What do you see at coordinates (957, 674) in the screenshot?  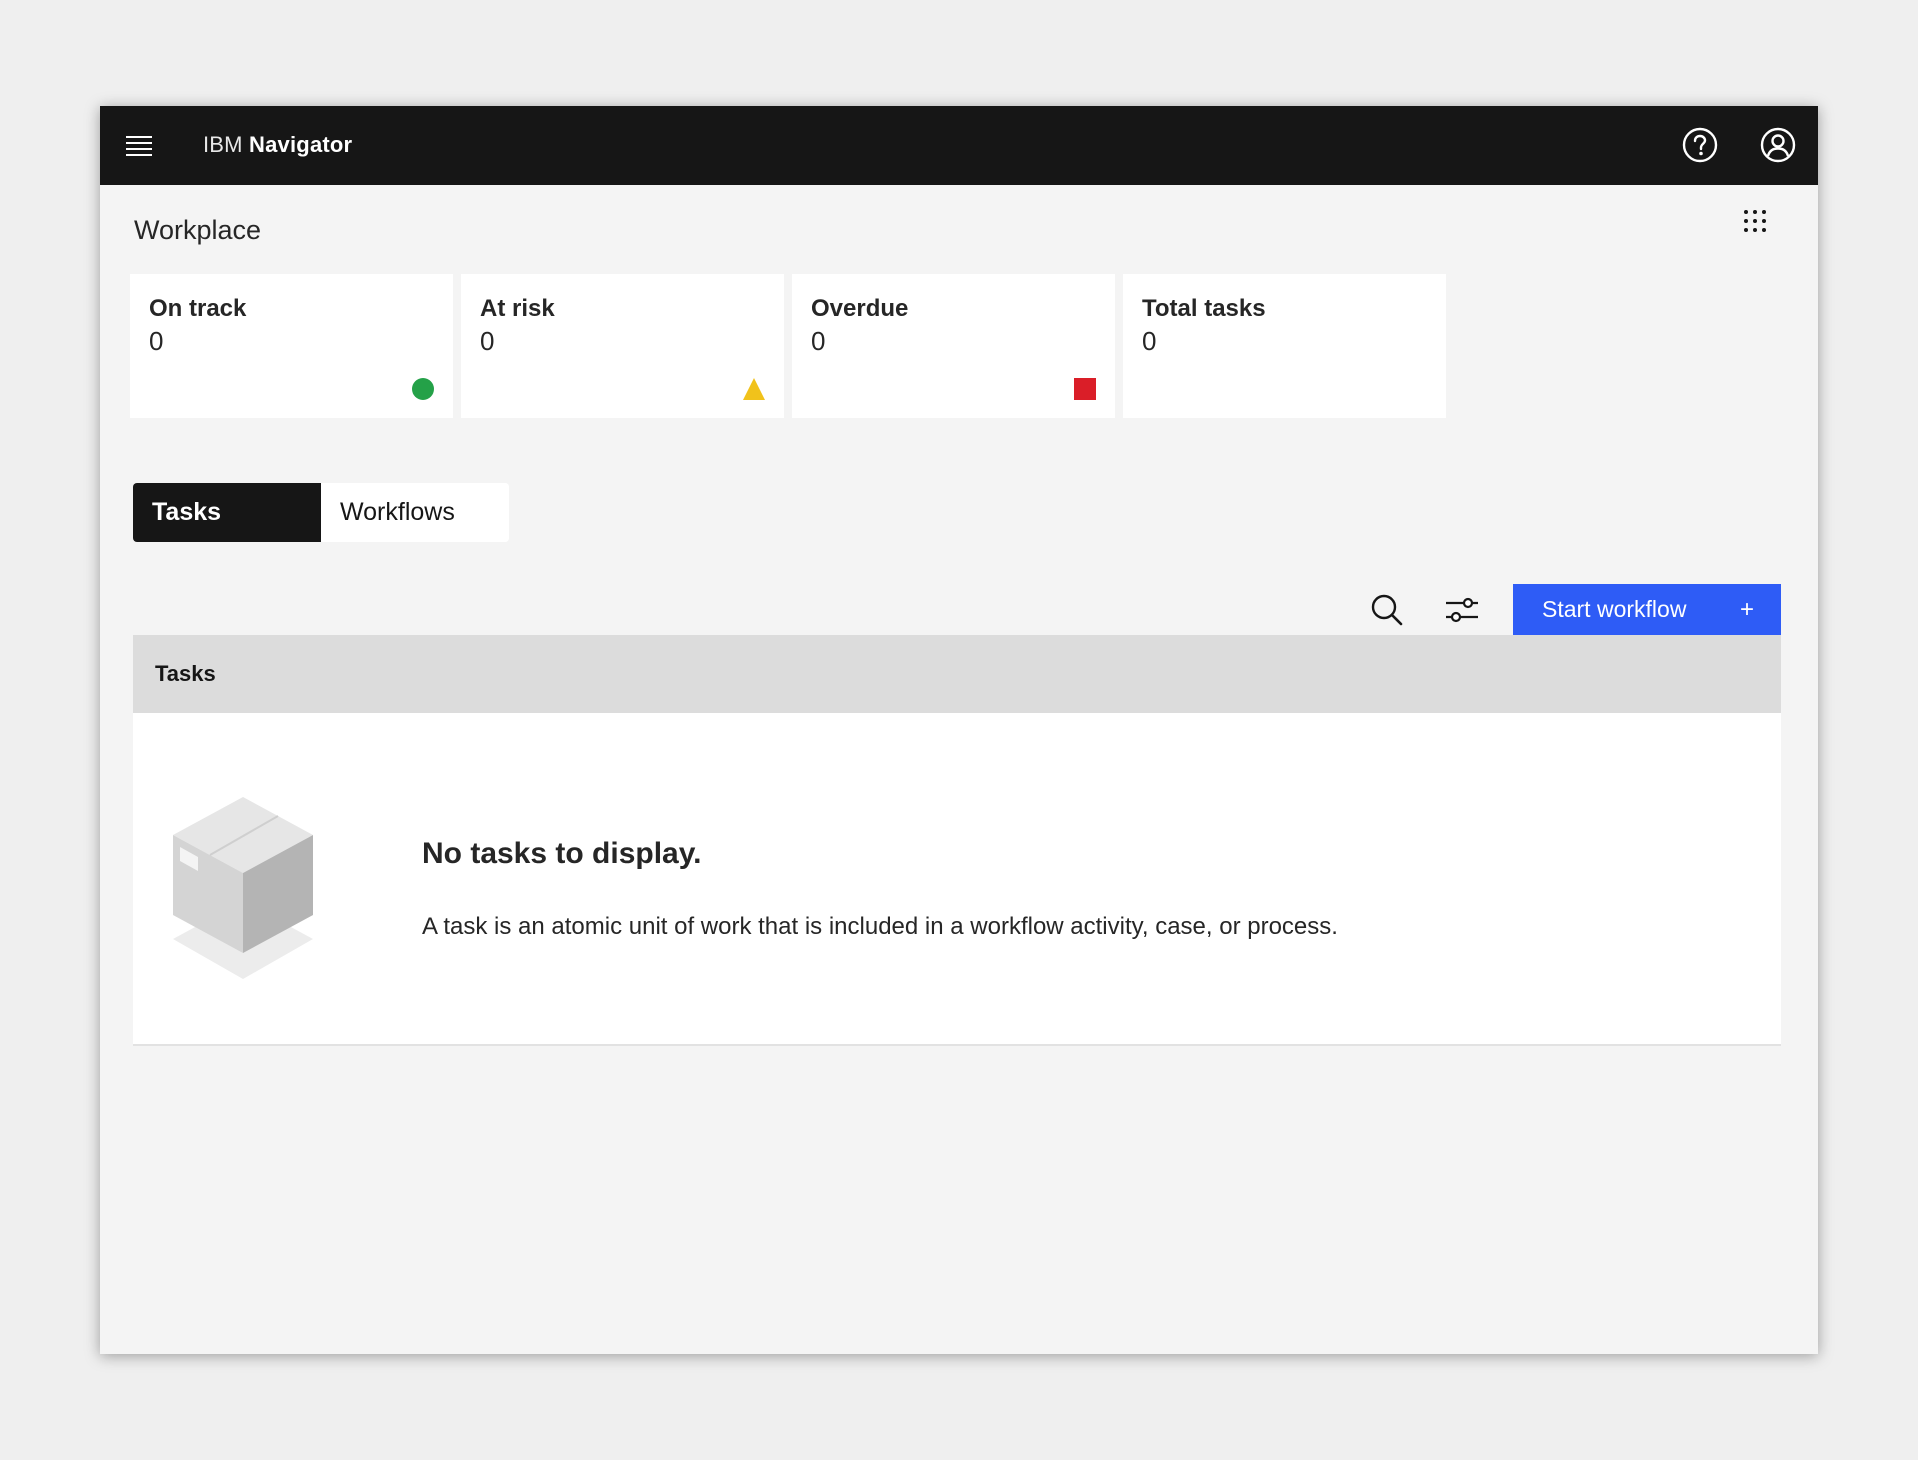 I see `table-header: Tasks` at bounding box center [957, 674].